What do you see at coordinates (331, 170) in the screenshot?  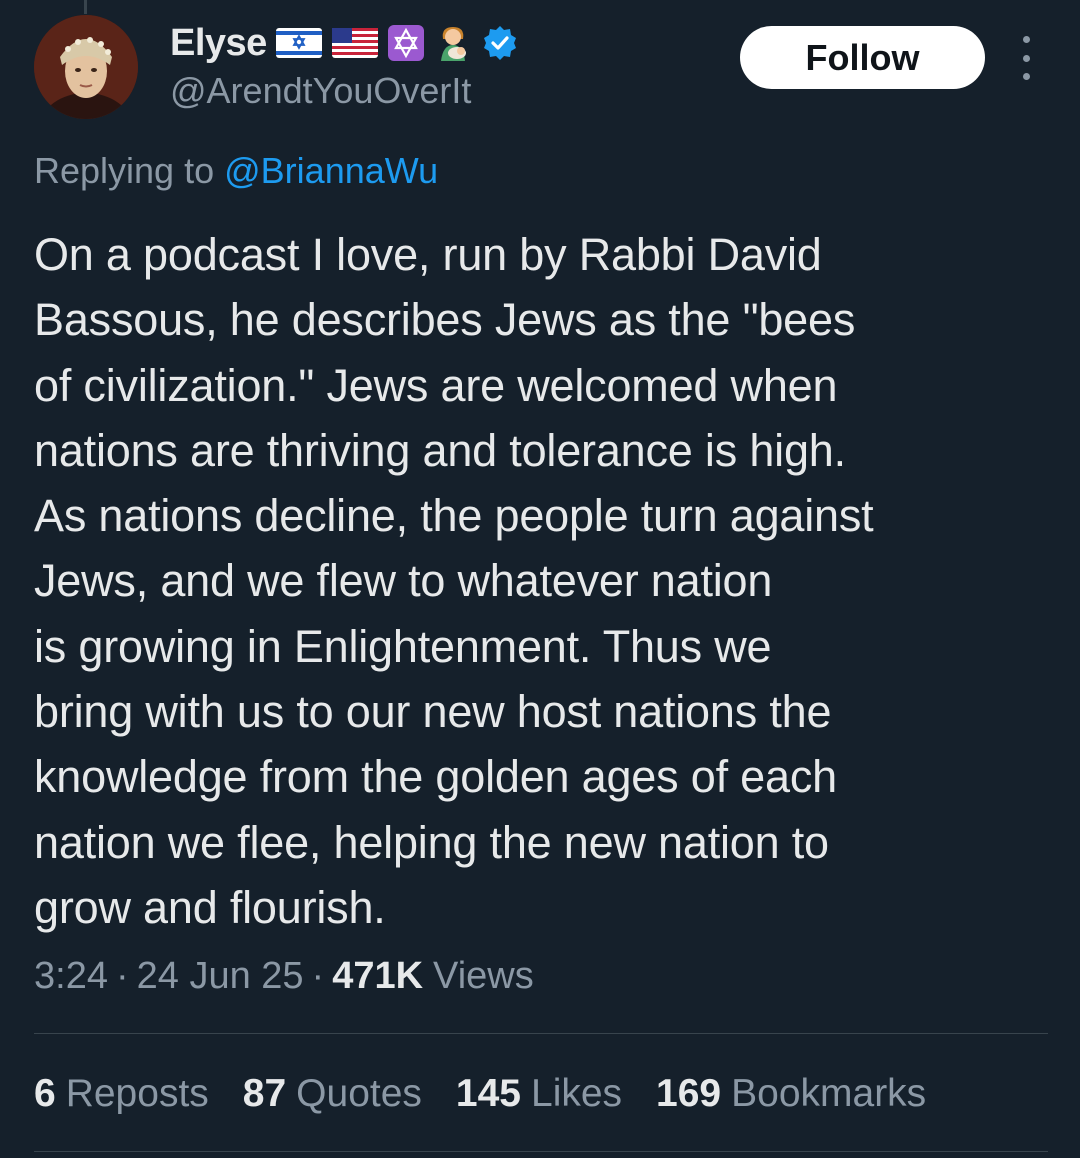 I see `replying-to-link: @BriannaWu` at bounding box center [331, 170].